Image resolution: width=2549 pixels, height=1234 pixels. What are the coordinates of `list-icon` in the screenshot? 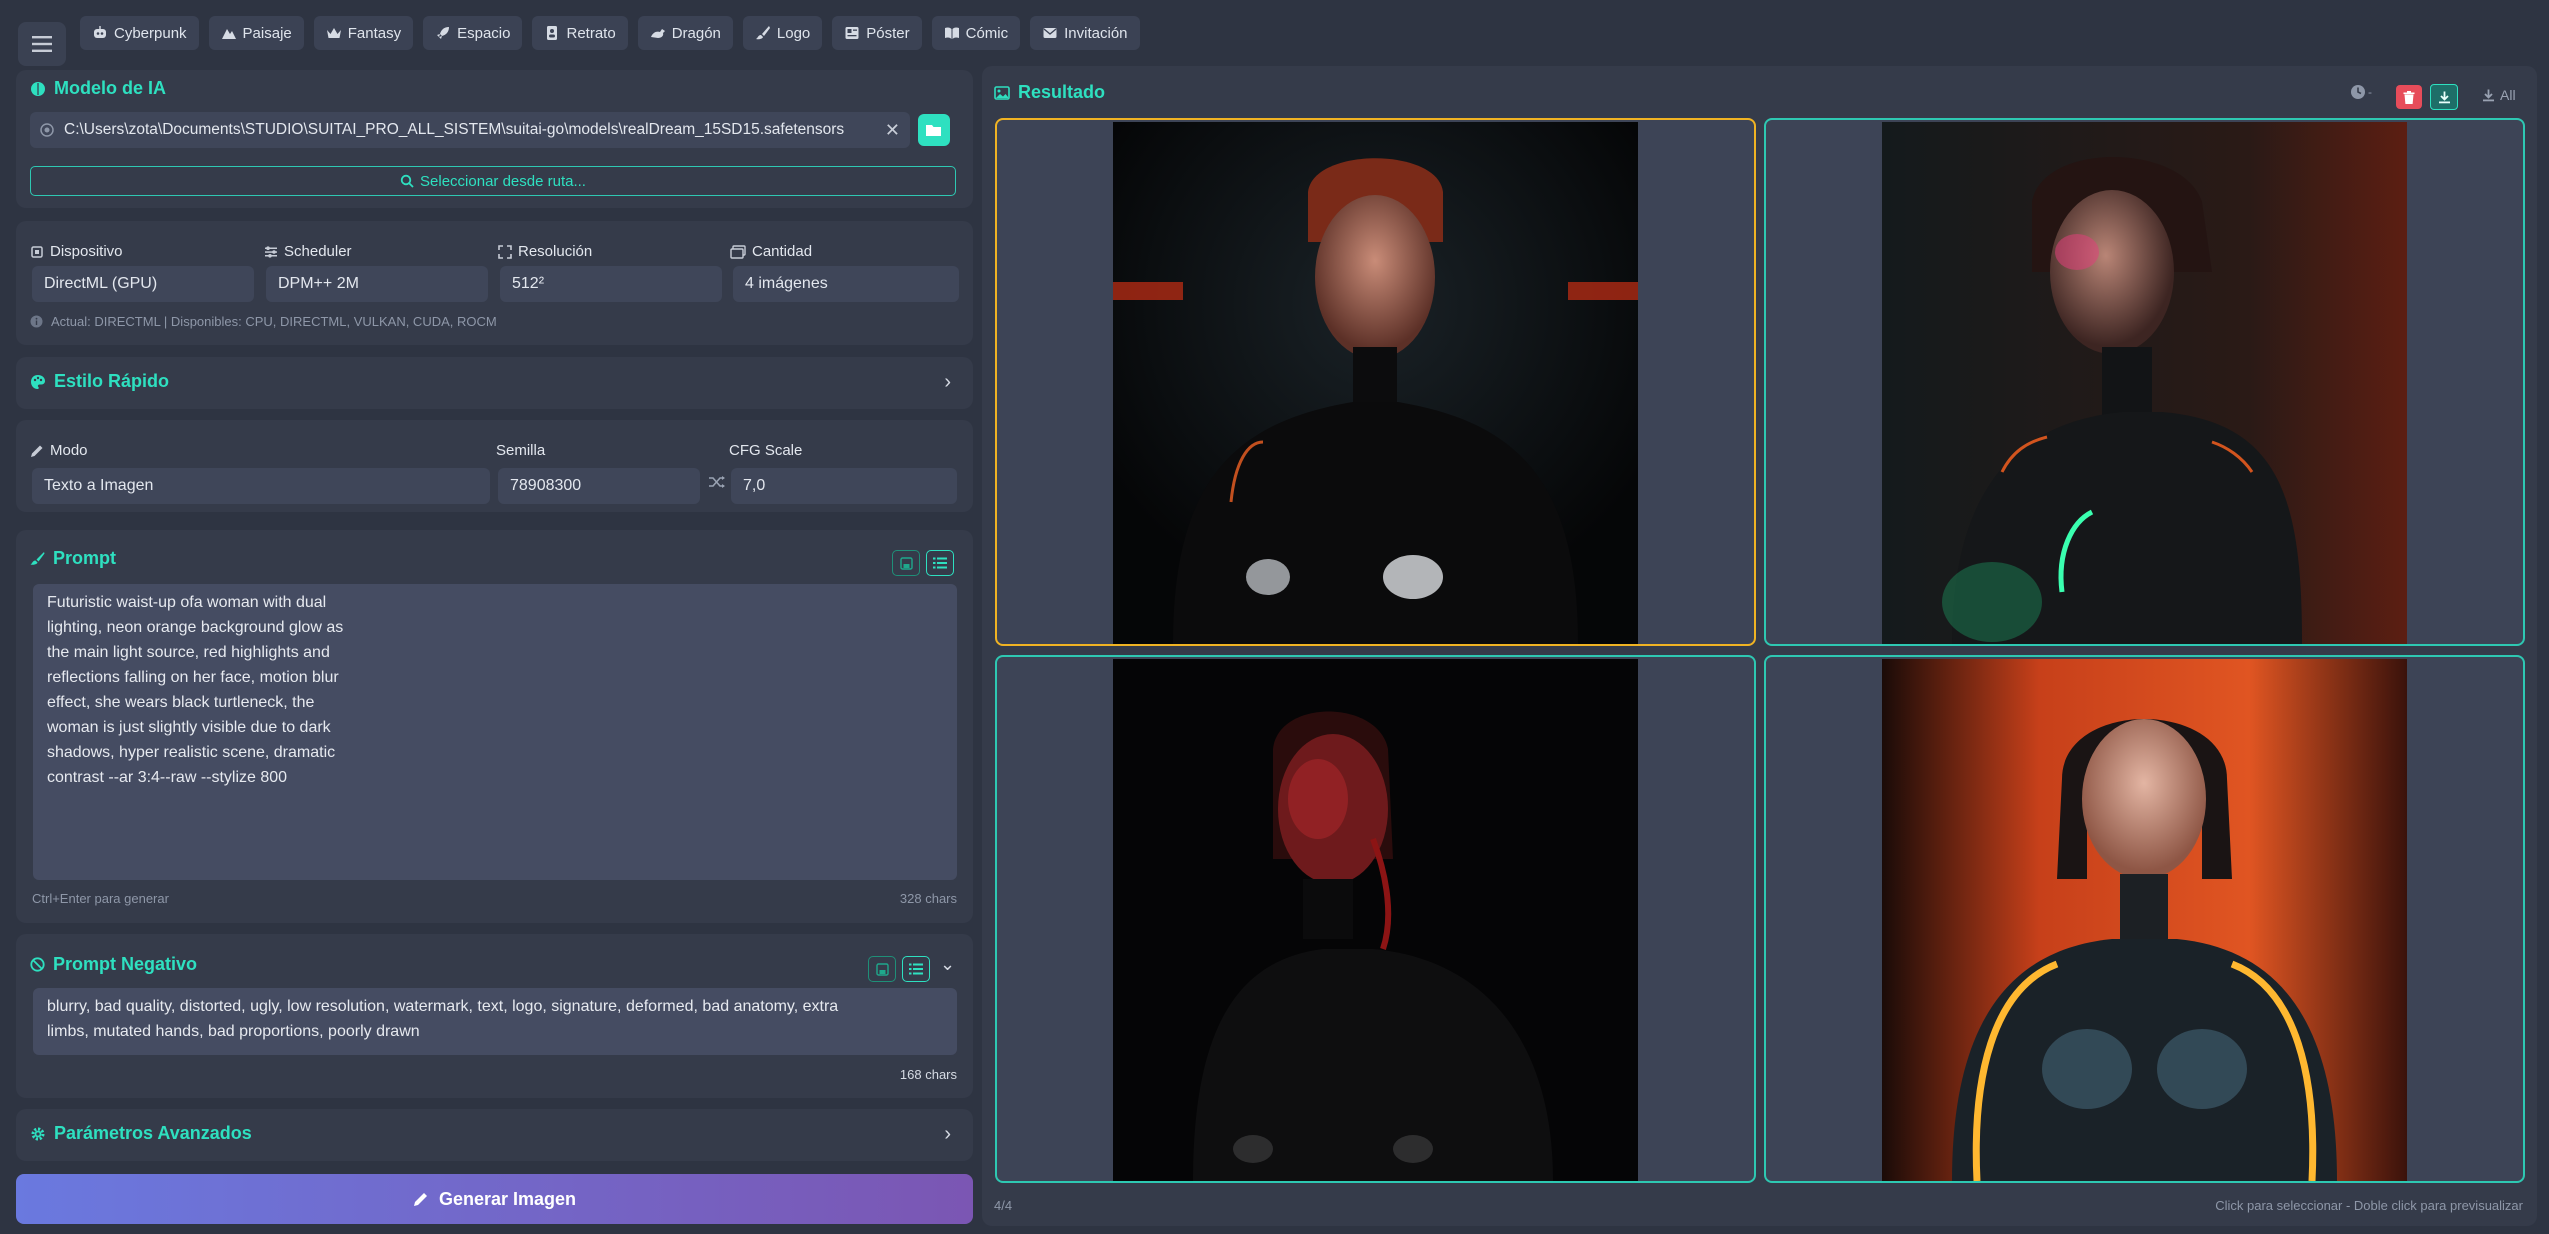 It's located at (916, 969).